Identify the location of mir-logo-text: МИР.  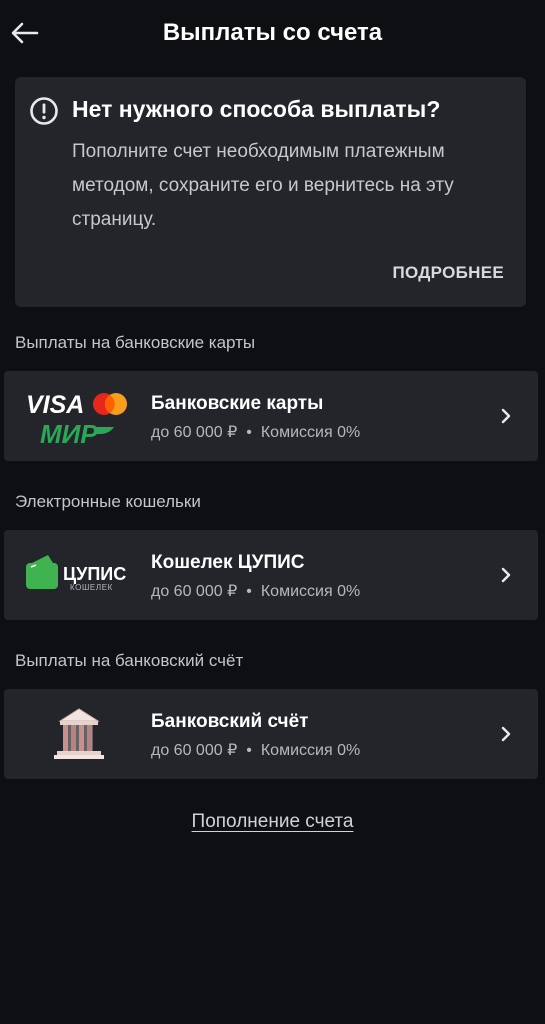
(69, 433).